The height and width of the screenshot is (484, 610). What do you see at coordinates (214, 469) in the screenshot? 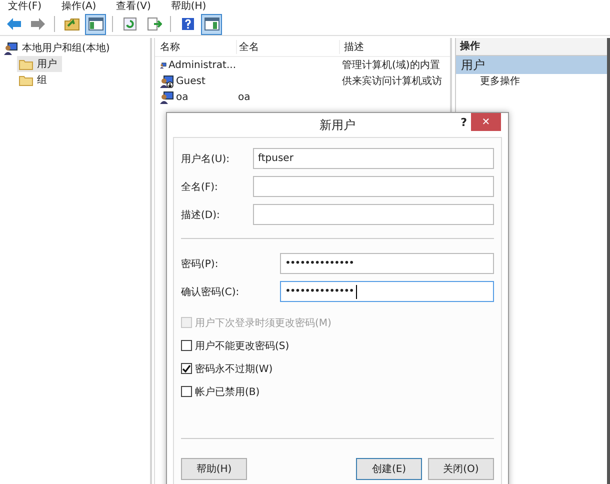
I see `dialog-button: 帮助(H)` at bounding box center [214, 469].